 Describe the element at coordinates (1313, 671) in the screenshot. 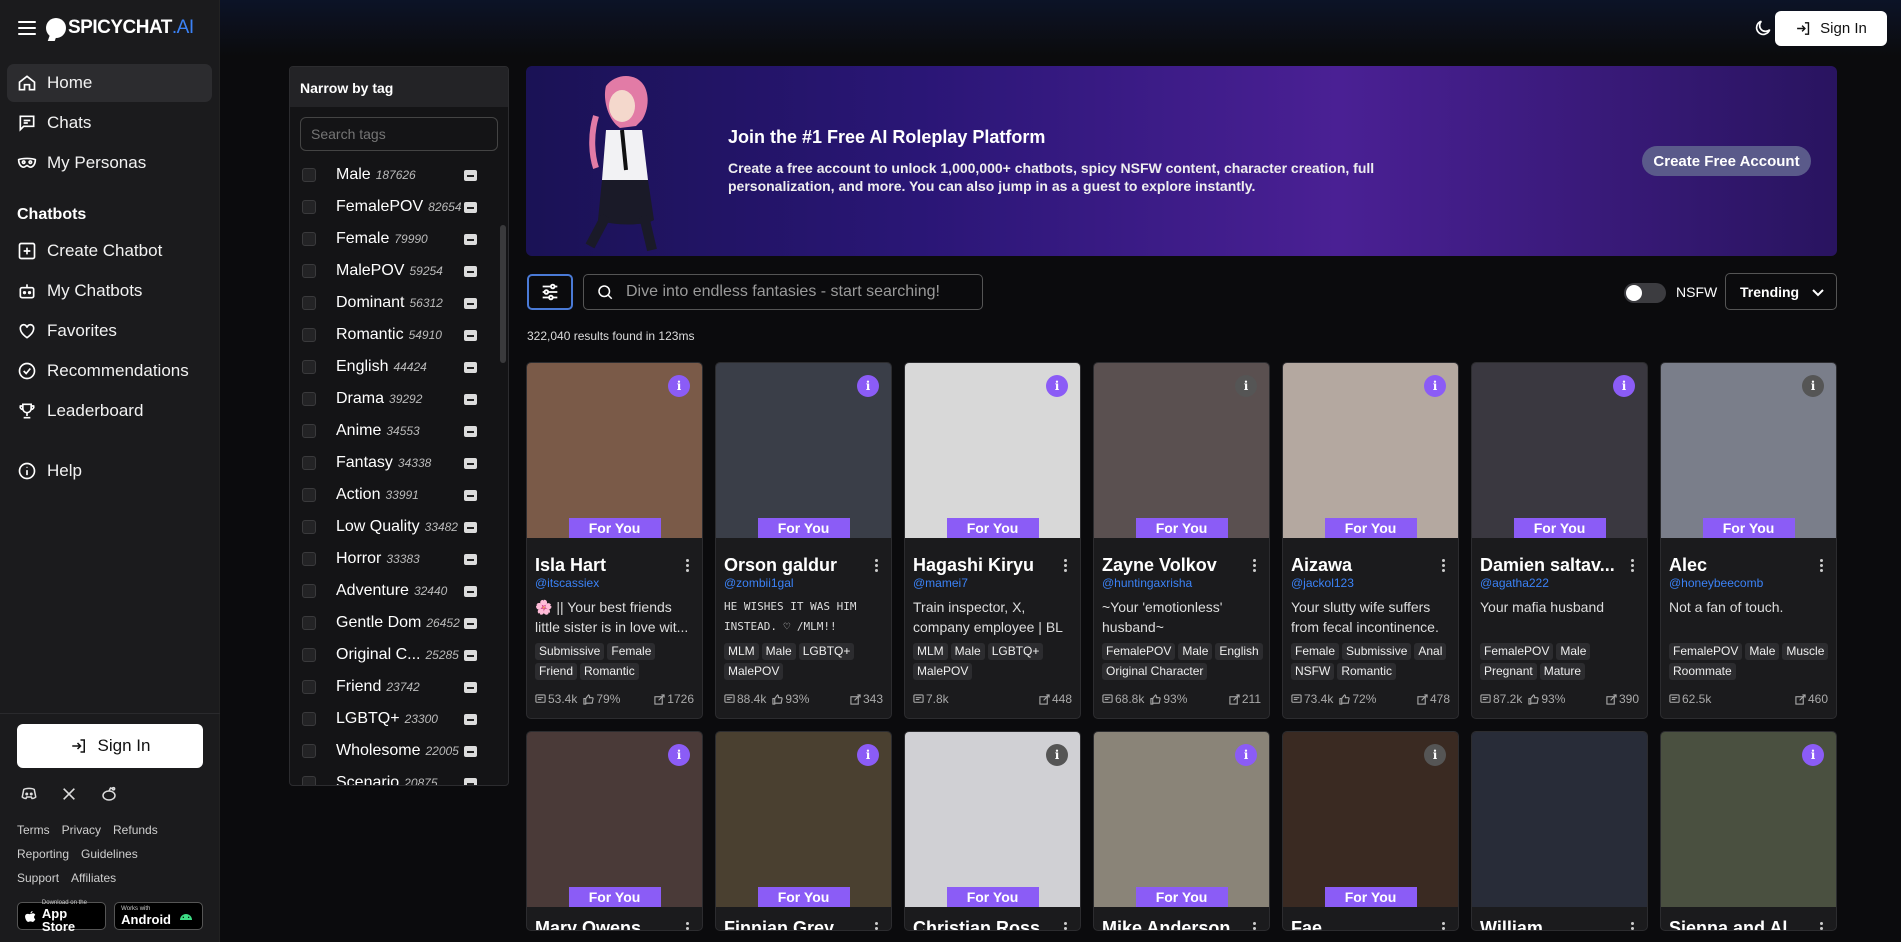

I see `card-tag: NSFW` at that location.